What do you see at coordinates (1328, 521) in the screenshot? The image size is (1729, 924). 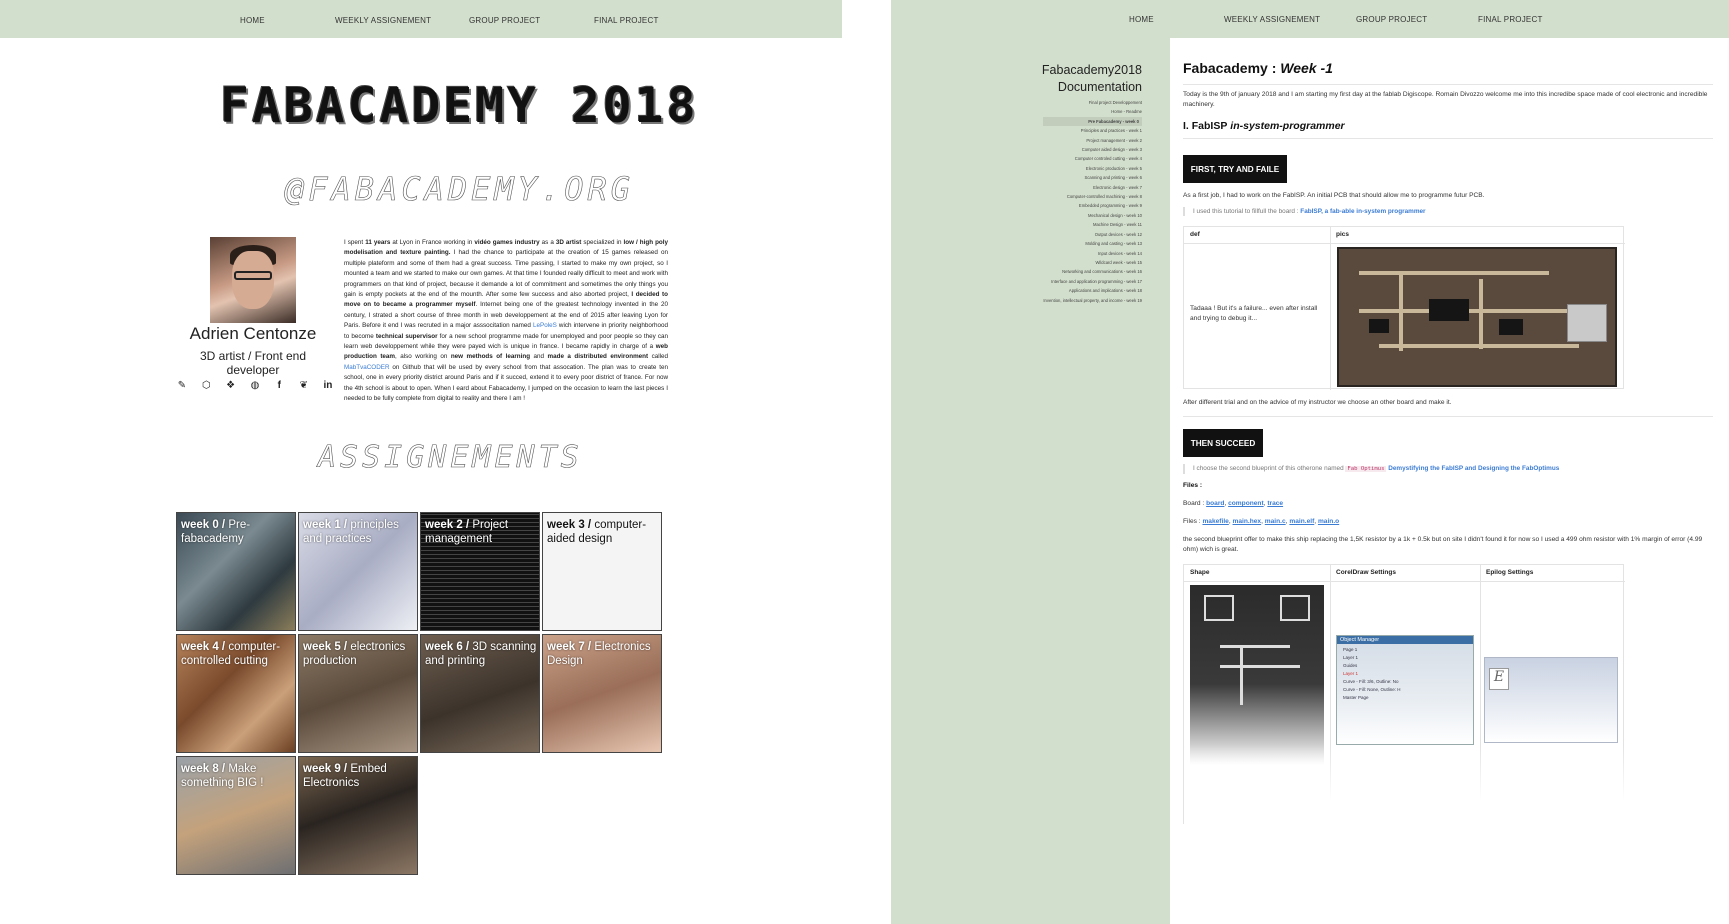 I see `maino-link: main.o` at bounding box center [1328, 521].